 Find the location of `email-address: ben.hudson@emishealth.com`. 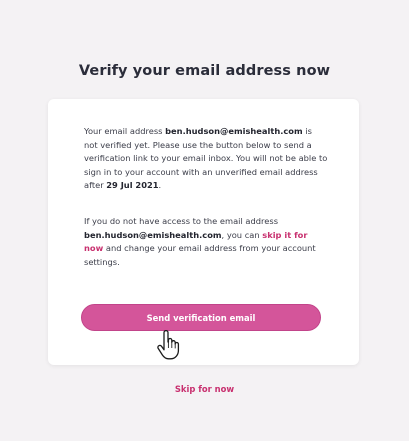

email-address: ben.hudson@emishealth.com is located at coordinates (234, 131).